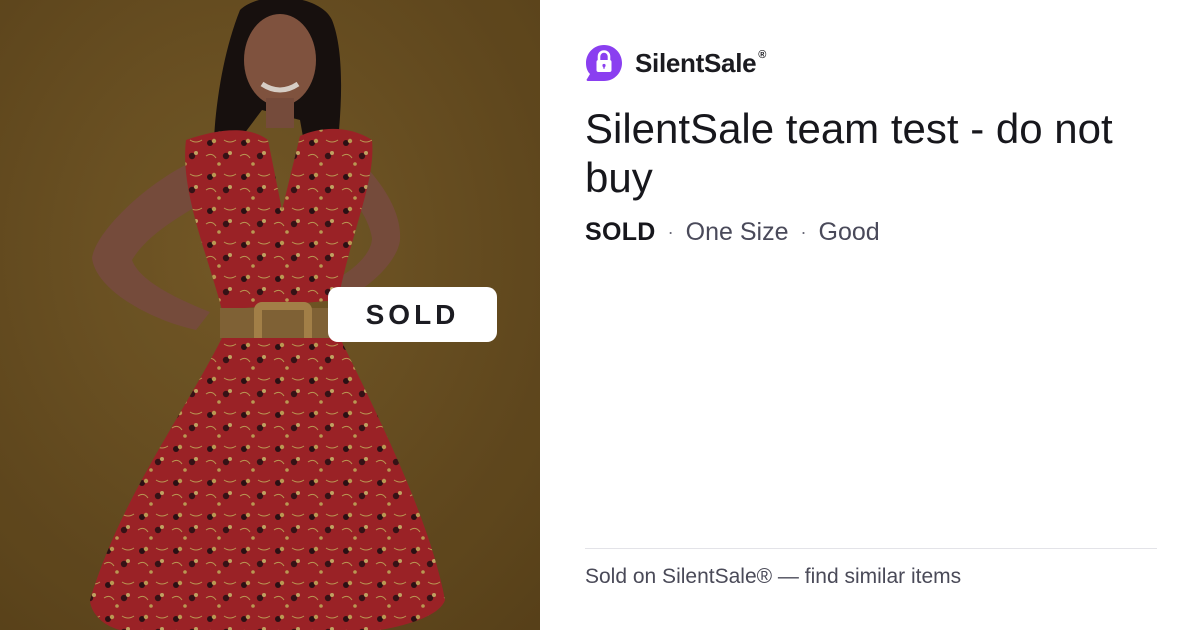  I want to click on brand-header: SilentSale ®, so click(675, 63).